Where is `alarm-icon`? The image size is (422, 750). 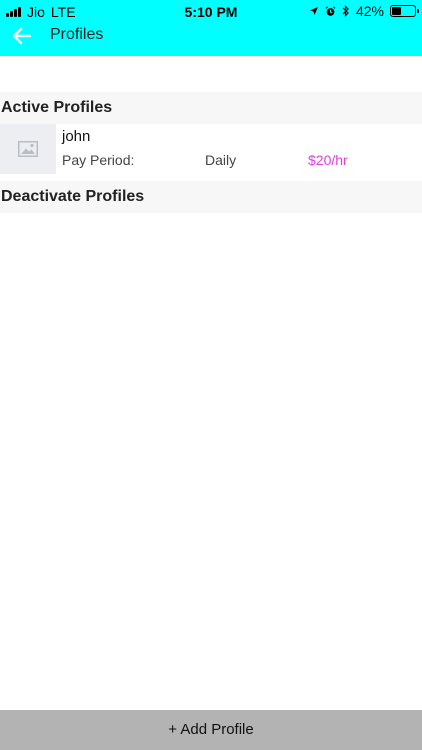
alarm-icon is located at coordinates (330, 10).